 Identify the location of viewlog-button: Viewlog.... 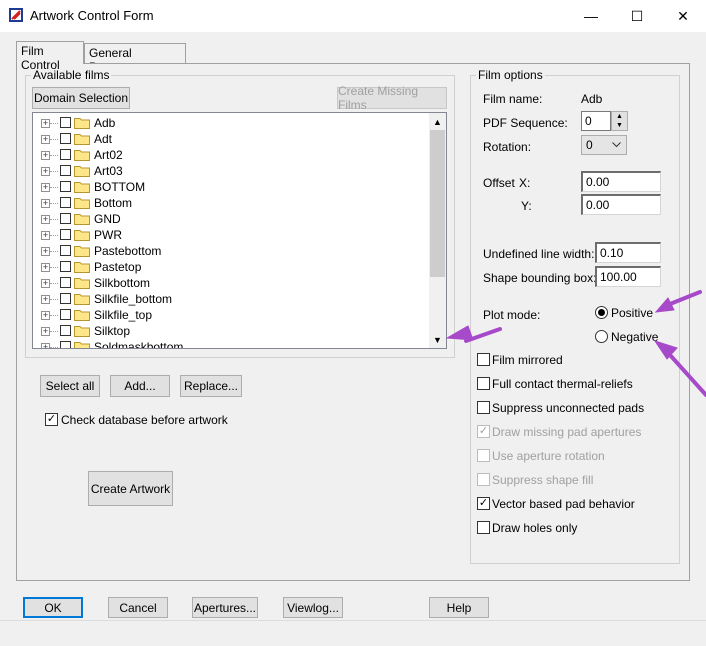
(313, 607).